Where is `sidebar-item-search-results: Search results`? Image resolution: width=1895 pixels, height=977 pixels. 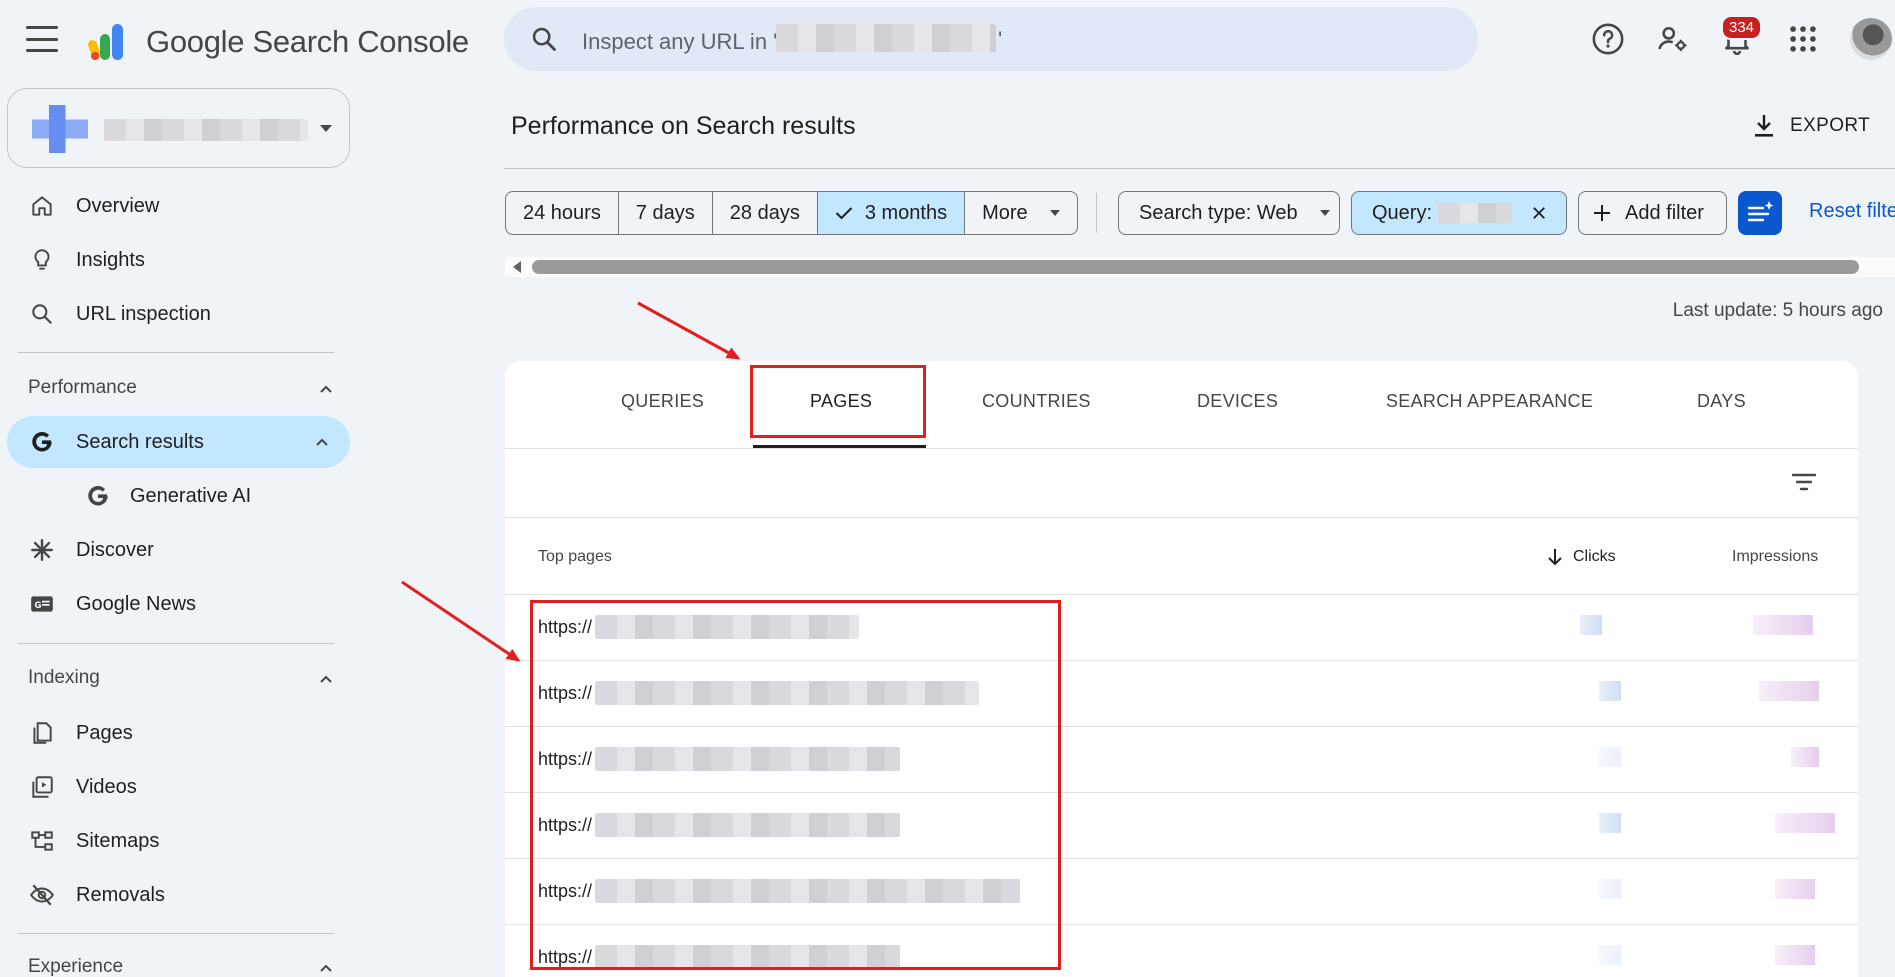
sidebar-item-search-results: Search results is located at coordinates (178, 442).